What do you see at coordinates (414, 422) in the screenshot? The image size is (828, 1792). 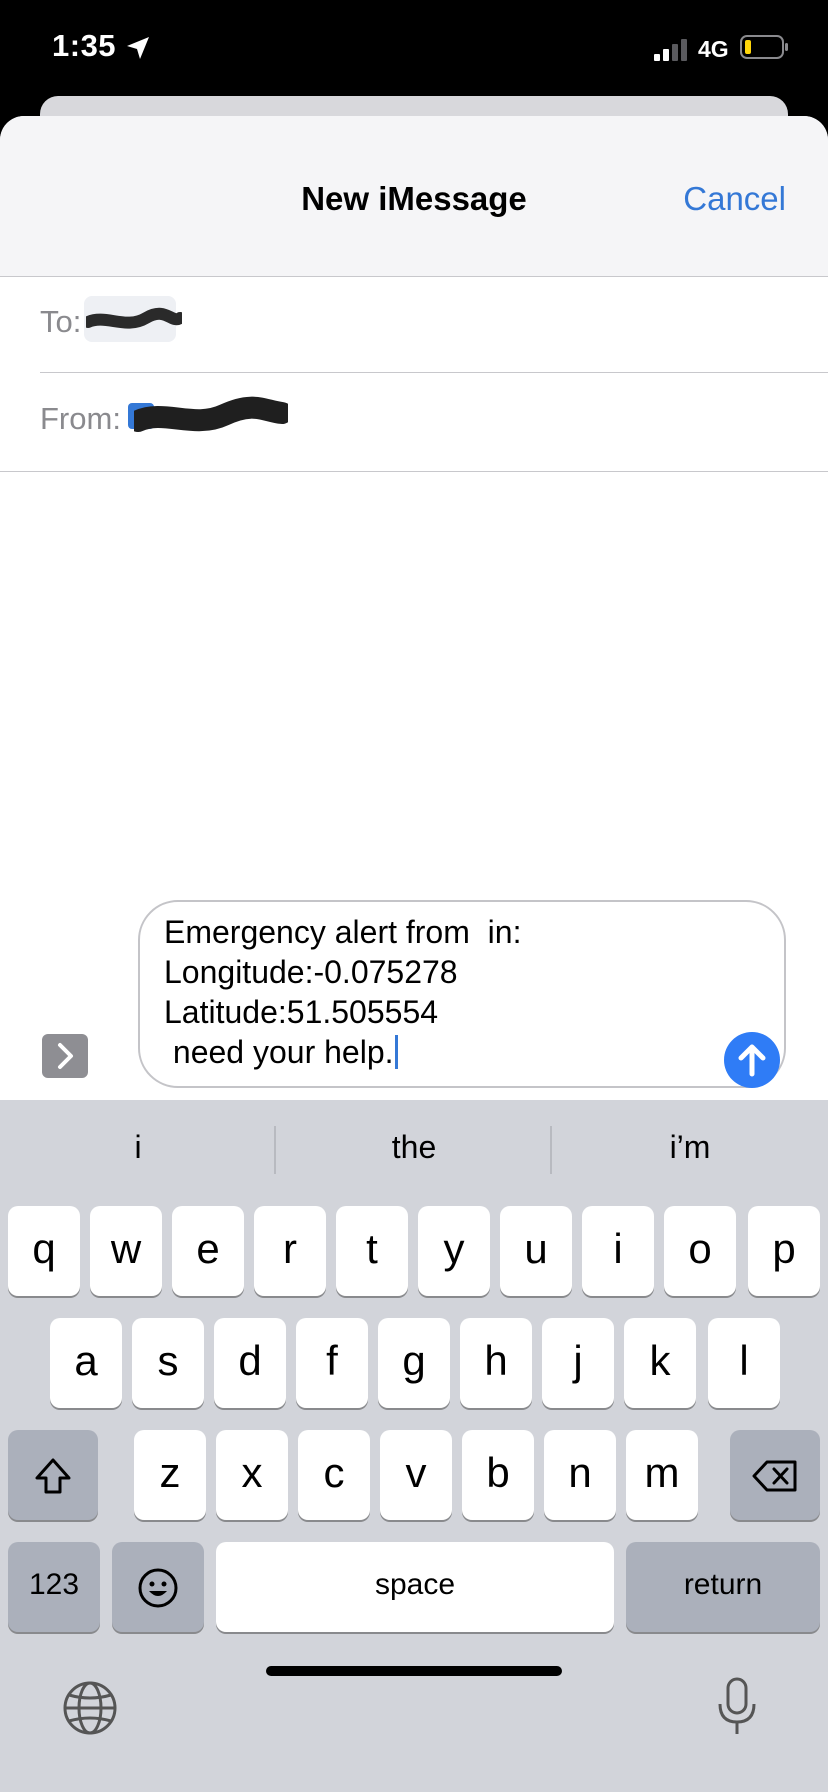 I see `from-field: From:` at bounding box center [414, 422].